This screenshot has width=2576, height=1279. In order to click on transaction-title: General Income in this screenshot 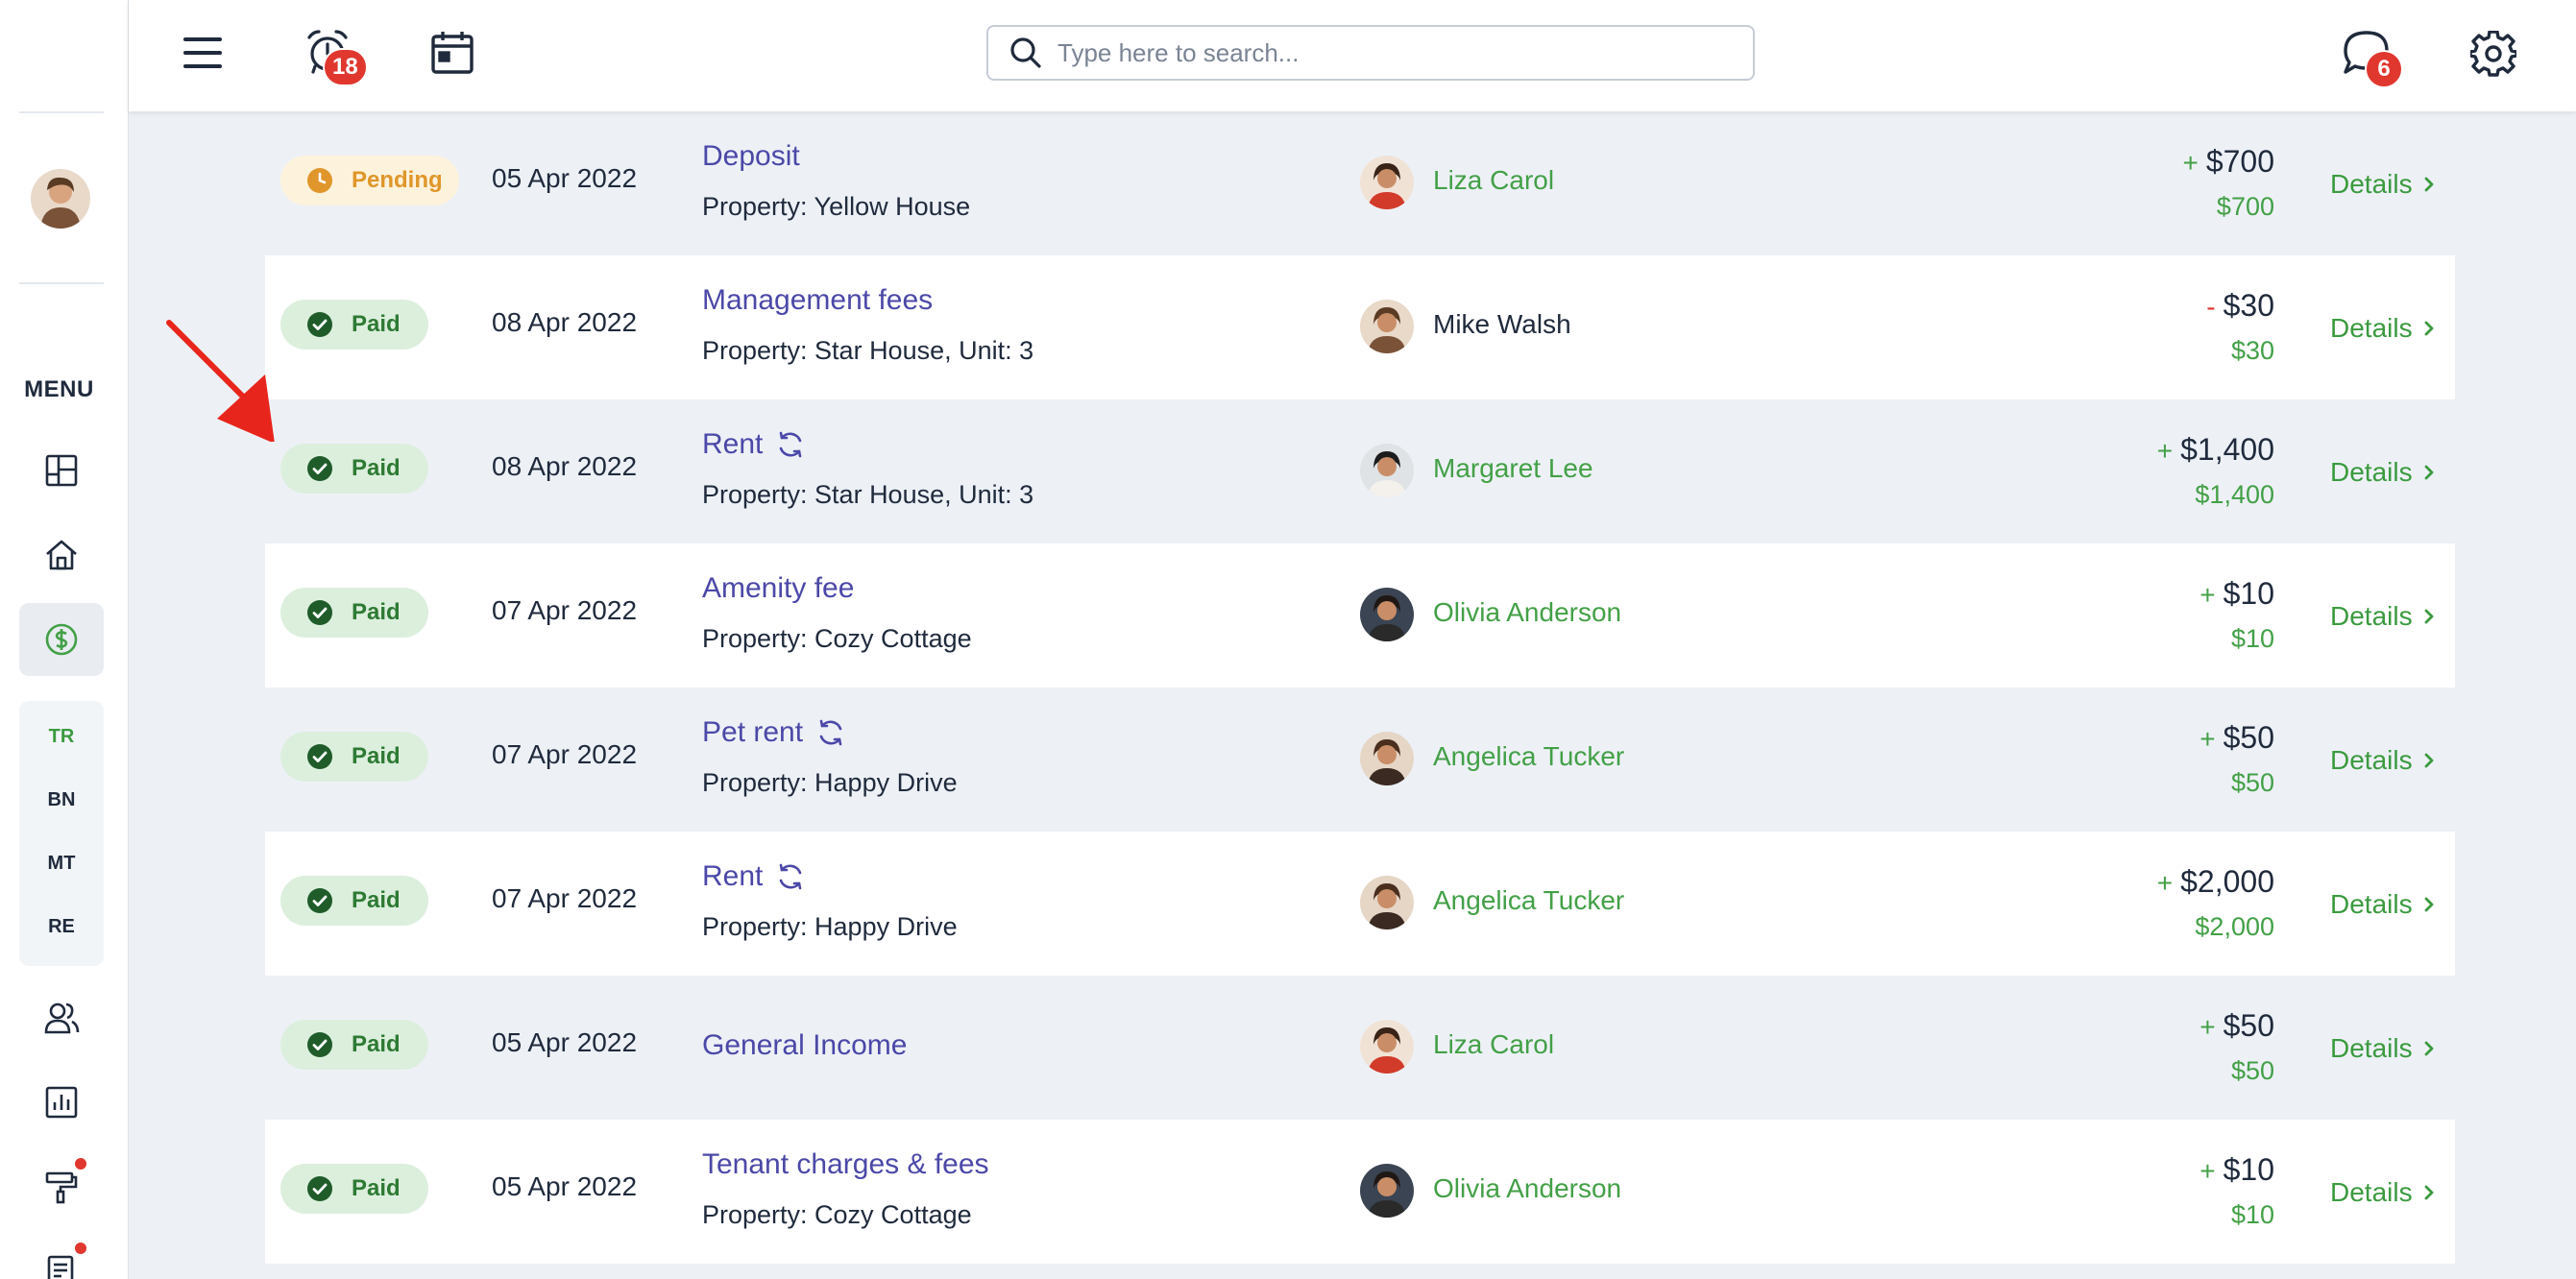, I will do `click(804, 1045)`.